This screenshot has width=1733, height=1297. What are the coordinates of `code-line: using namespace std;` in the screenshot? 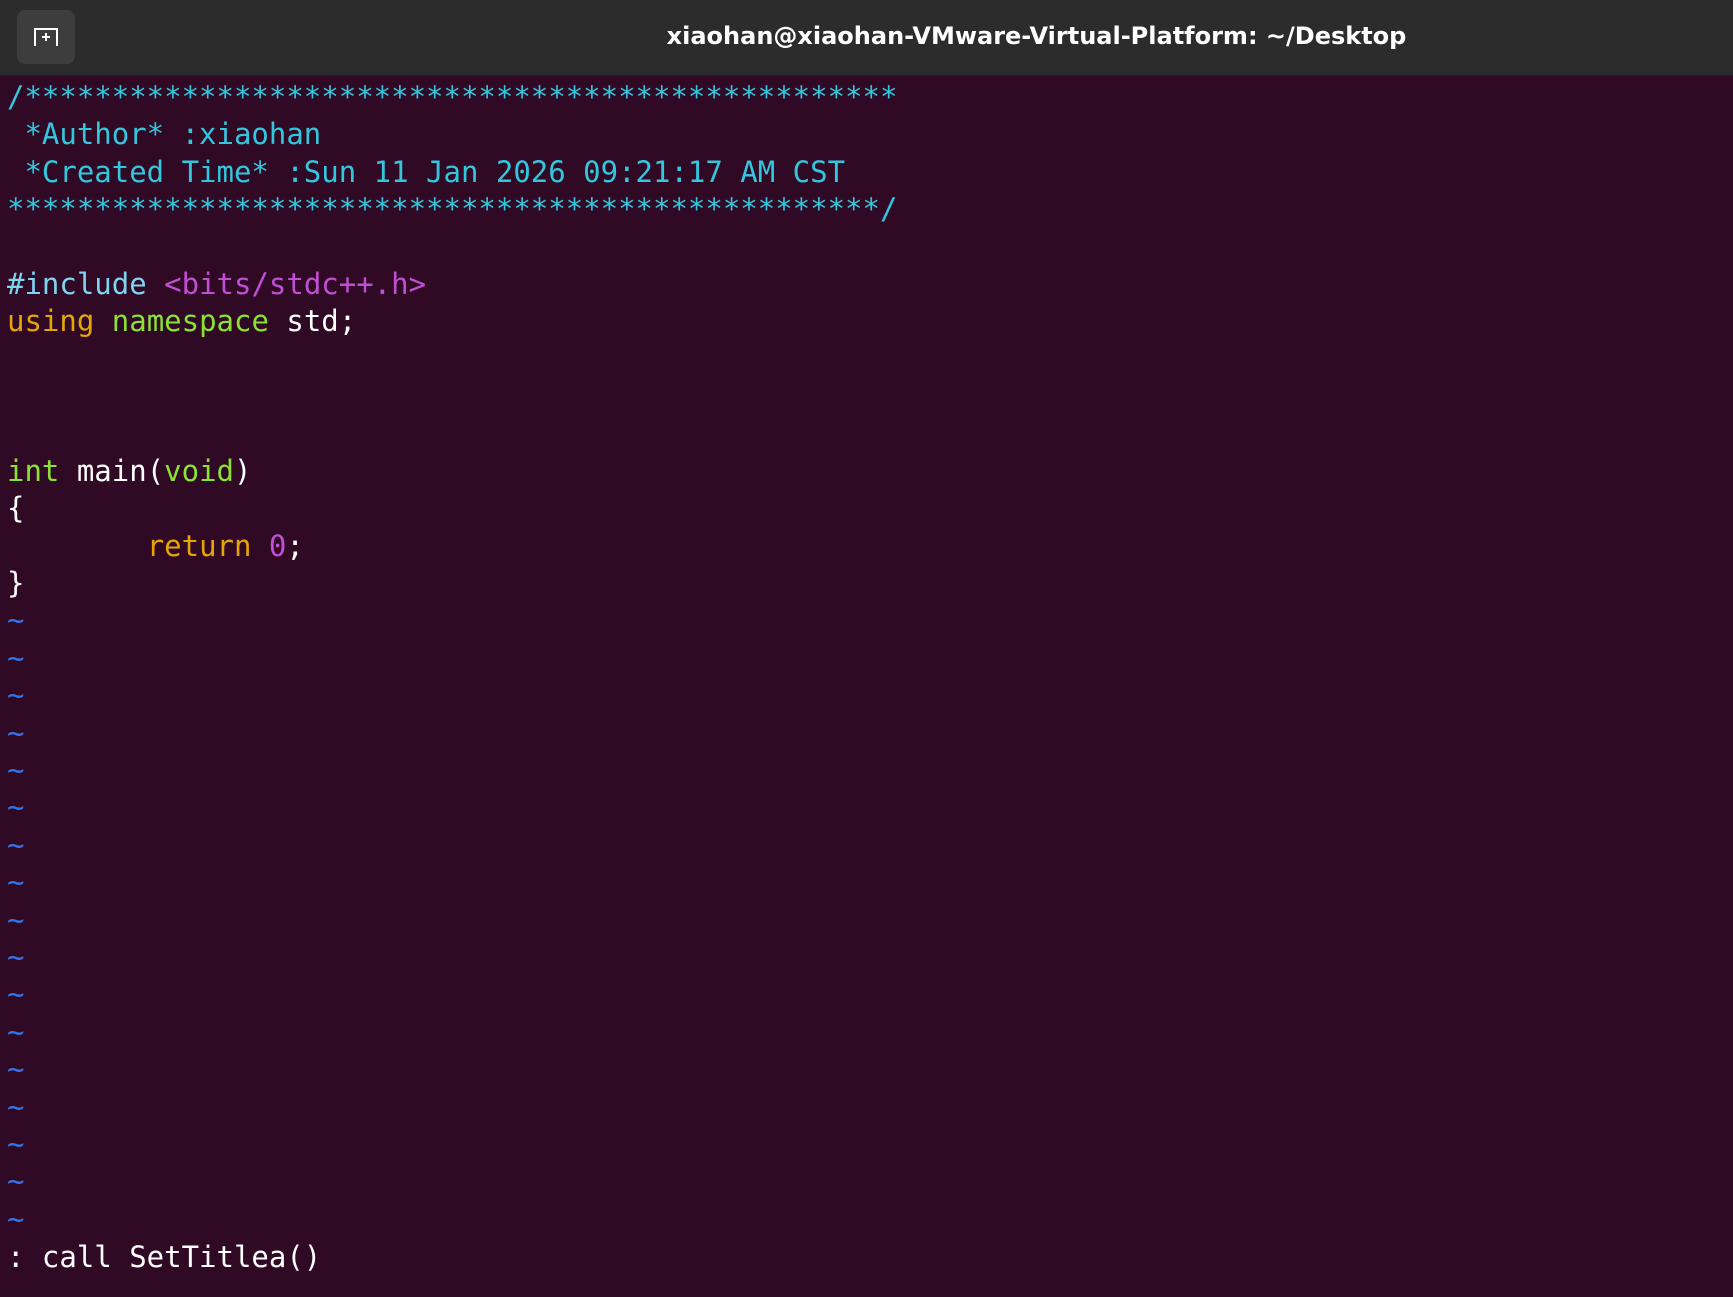 It's located at (867, 321).